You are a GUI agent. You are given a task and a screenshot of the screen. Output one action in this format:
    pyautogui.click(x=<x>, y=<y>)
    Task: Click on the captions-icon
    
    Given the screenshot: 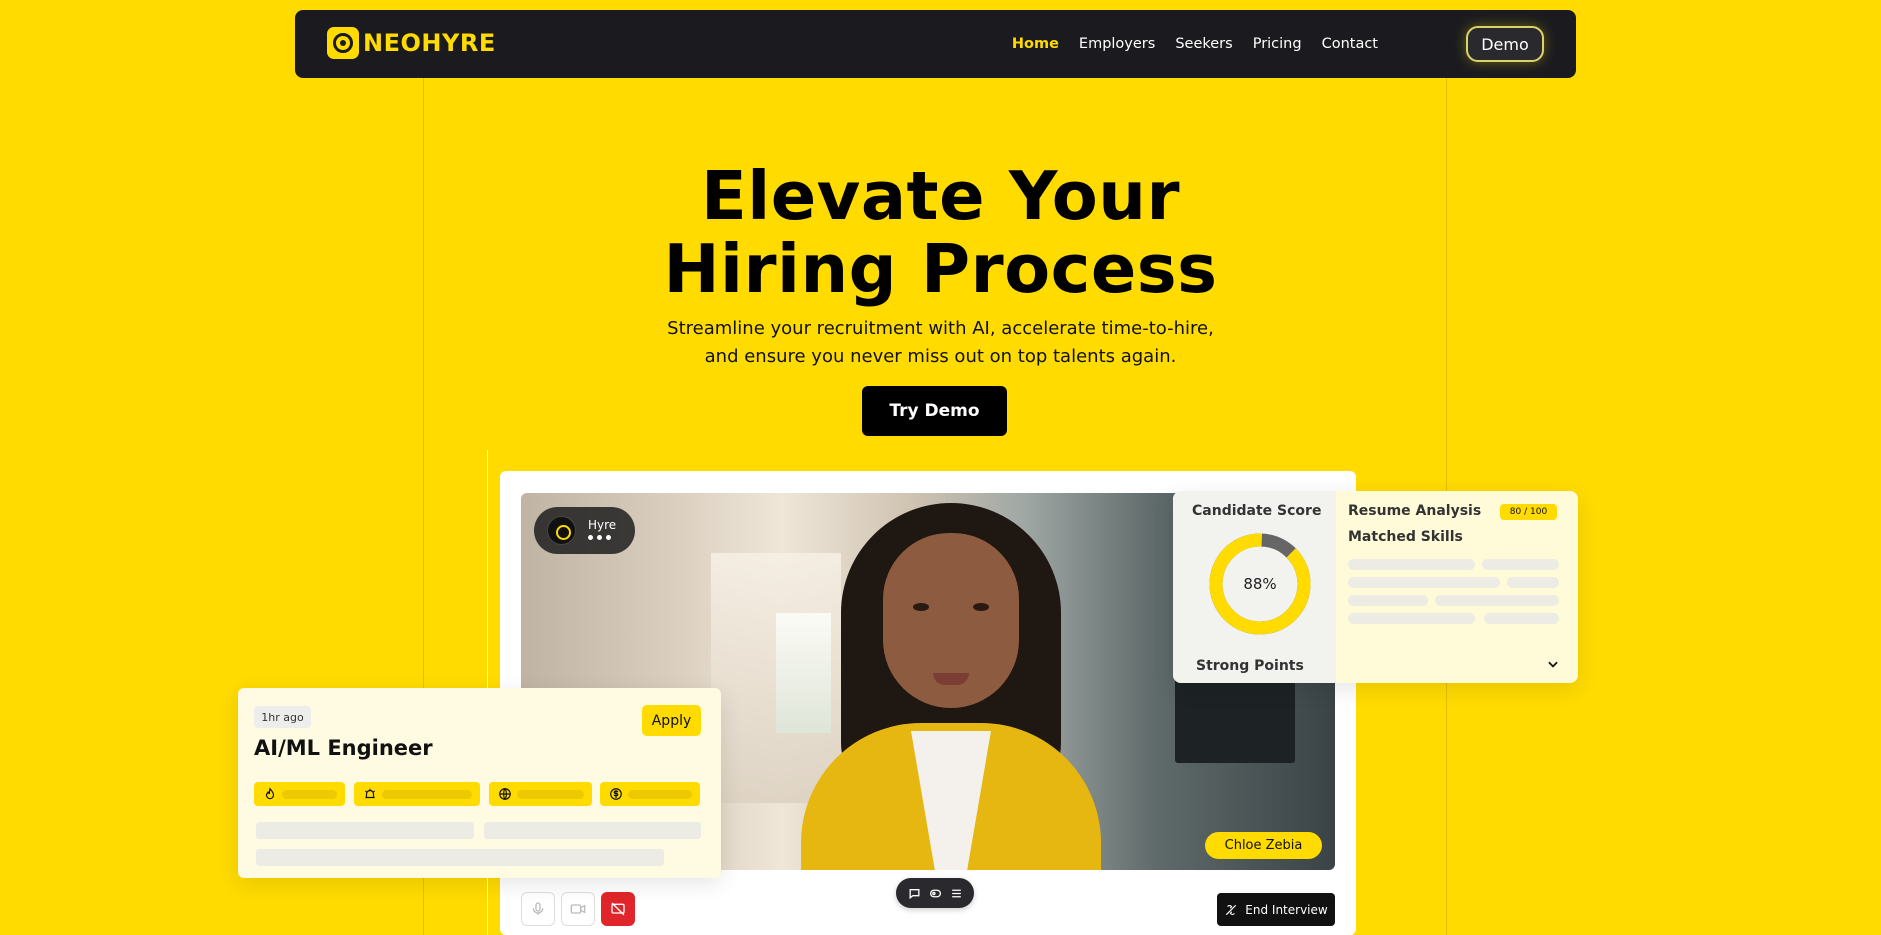 What is the action you would take?
    pyautogui.click(x=935, y=893)
    